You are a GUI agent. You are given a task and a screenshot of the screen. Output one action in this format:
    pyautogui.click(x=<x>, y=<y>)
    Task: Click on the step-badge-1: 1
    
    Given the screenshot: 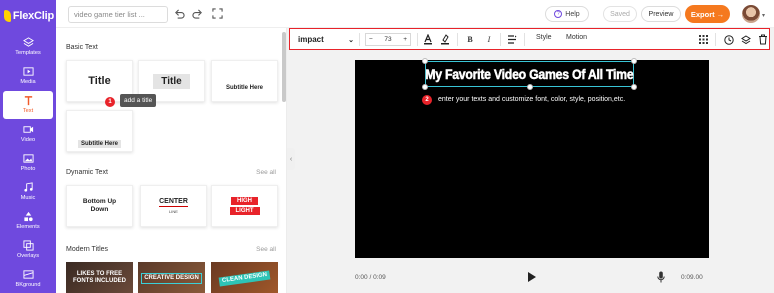 What is the action you would take?
    pyautogui.click(x=110, y=102)
    